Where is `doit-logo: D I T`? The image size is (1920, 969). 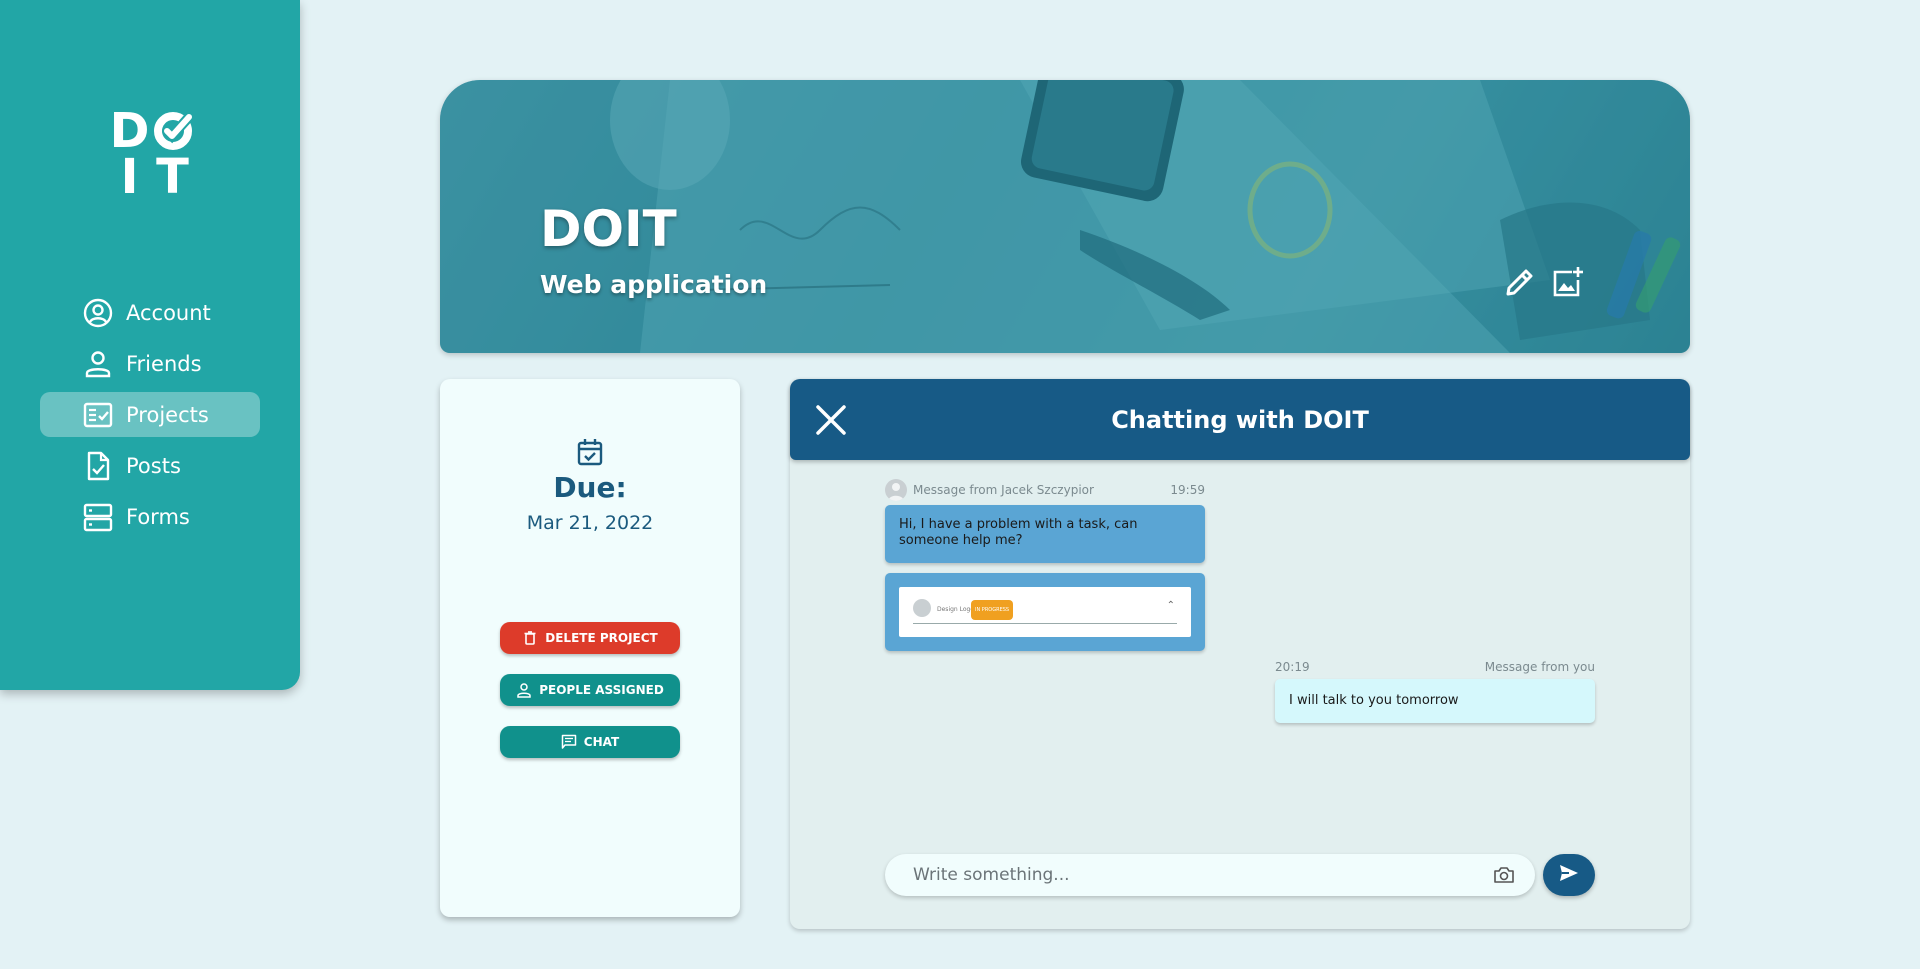 doit-logo: D I T is located at coordinates (151, 154).